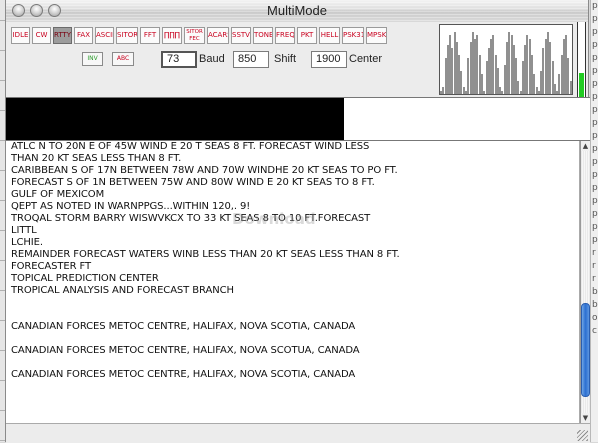 Image resolution: width=598 pixels, height=443 pixels. Describe the element at coordinates (595, 318) in the screenshot. I see `background-window-letter: o` at that location.